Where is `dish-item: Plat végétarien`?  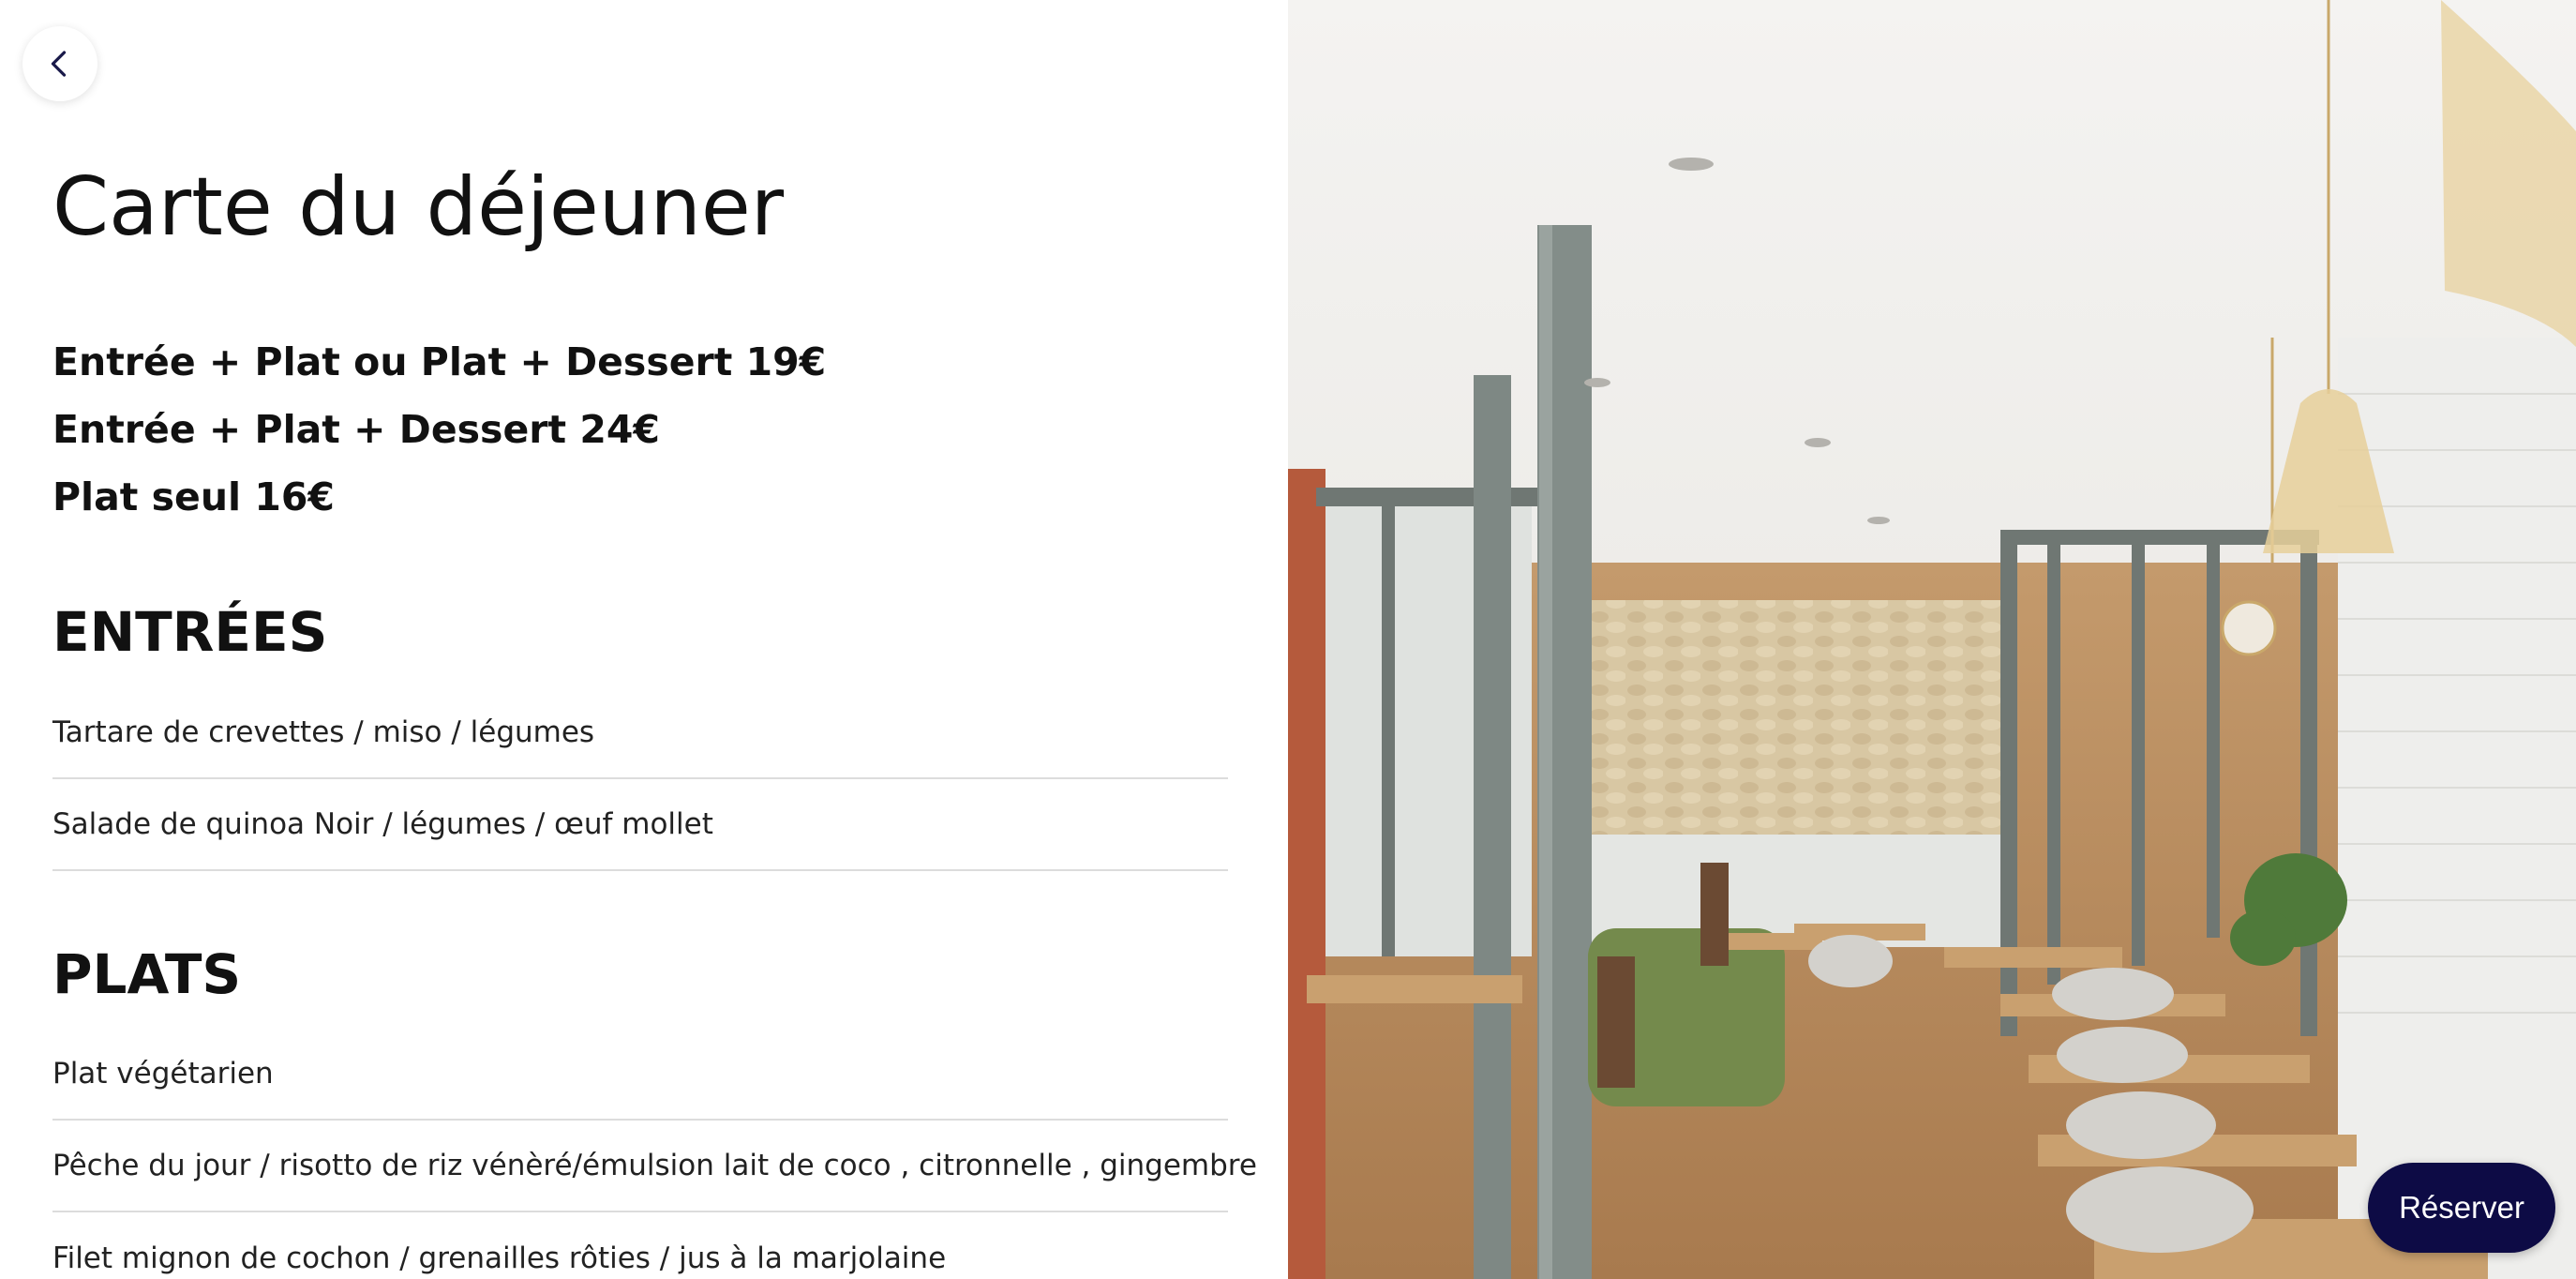
dish-item: Plat végétarien is located at coordinates (640, 1075).